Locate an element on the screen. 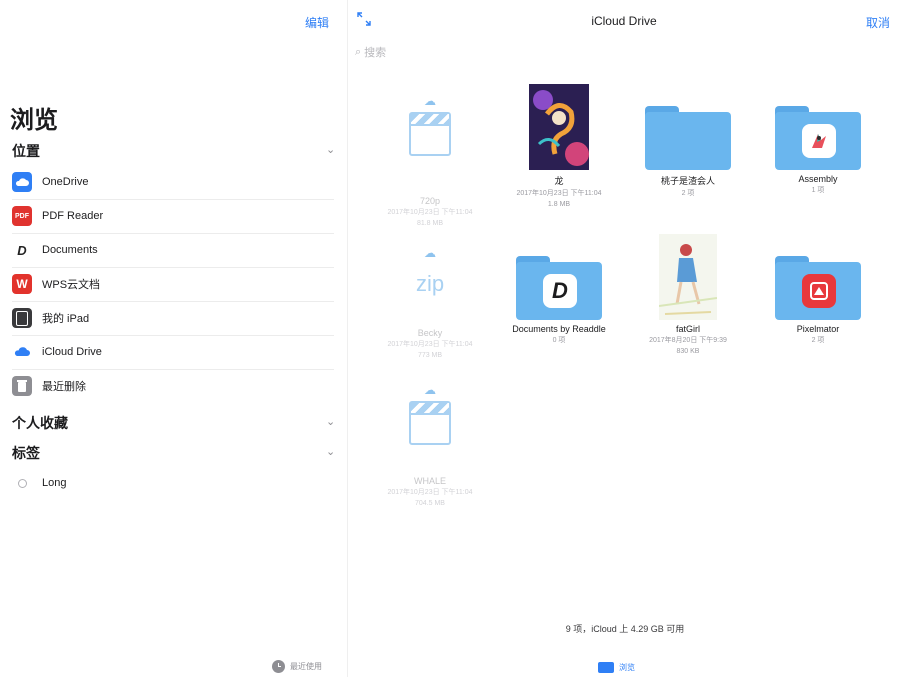 The width and height of the screenshot is (909, 677). fatgirl-image-thumbnail is located at coordinates (688, 277).